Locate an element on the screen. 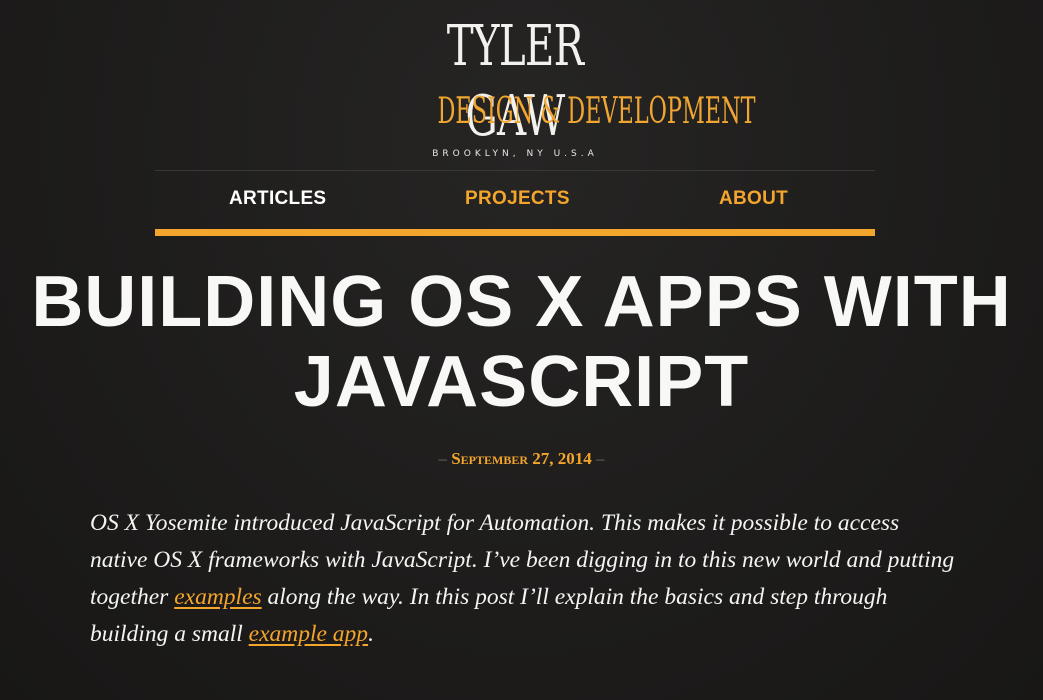 The width and height of the screenshot is (1043, 700). date-dash-left: – is located at coordinates (442, 458).